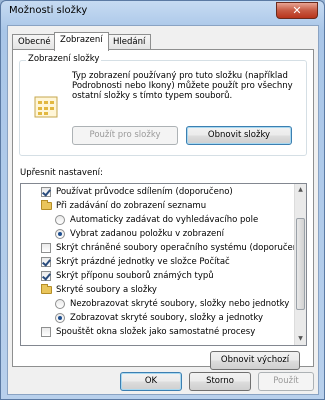 Image resolution: width=325 pixels, height=400 pixels. I want to click on tab-view: Zobrazení, so click(81, 41).